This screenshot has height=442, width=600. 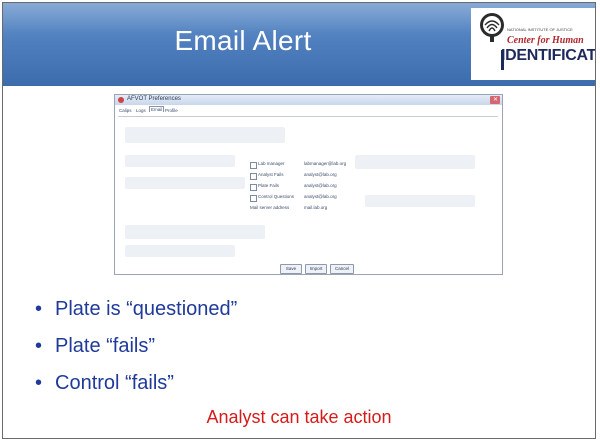 What do you see at coordinates (291, 269) in the screenshot?
I see `save-button: Save` at bounding box center [291, 269].